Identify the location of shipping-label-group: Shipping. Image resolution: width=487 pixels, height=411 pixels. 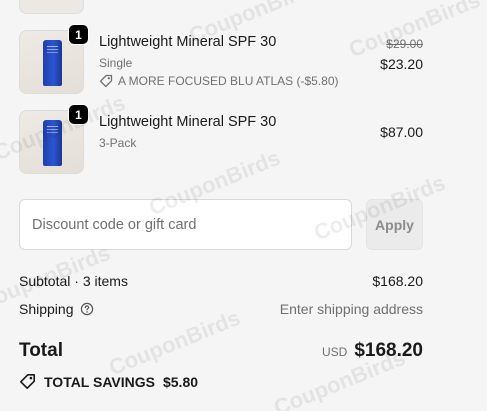
(56, 309).